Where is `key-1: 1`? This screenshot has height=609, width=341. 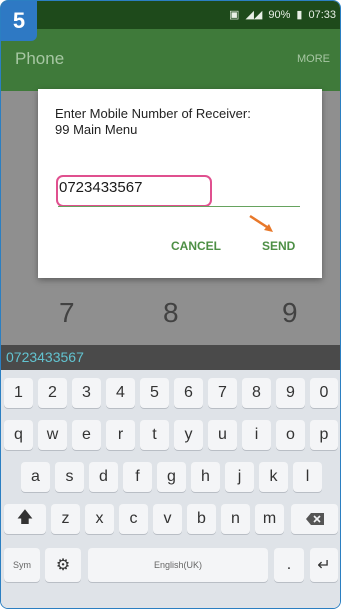 key-1: 1 is located at coordinates (18, 393).